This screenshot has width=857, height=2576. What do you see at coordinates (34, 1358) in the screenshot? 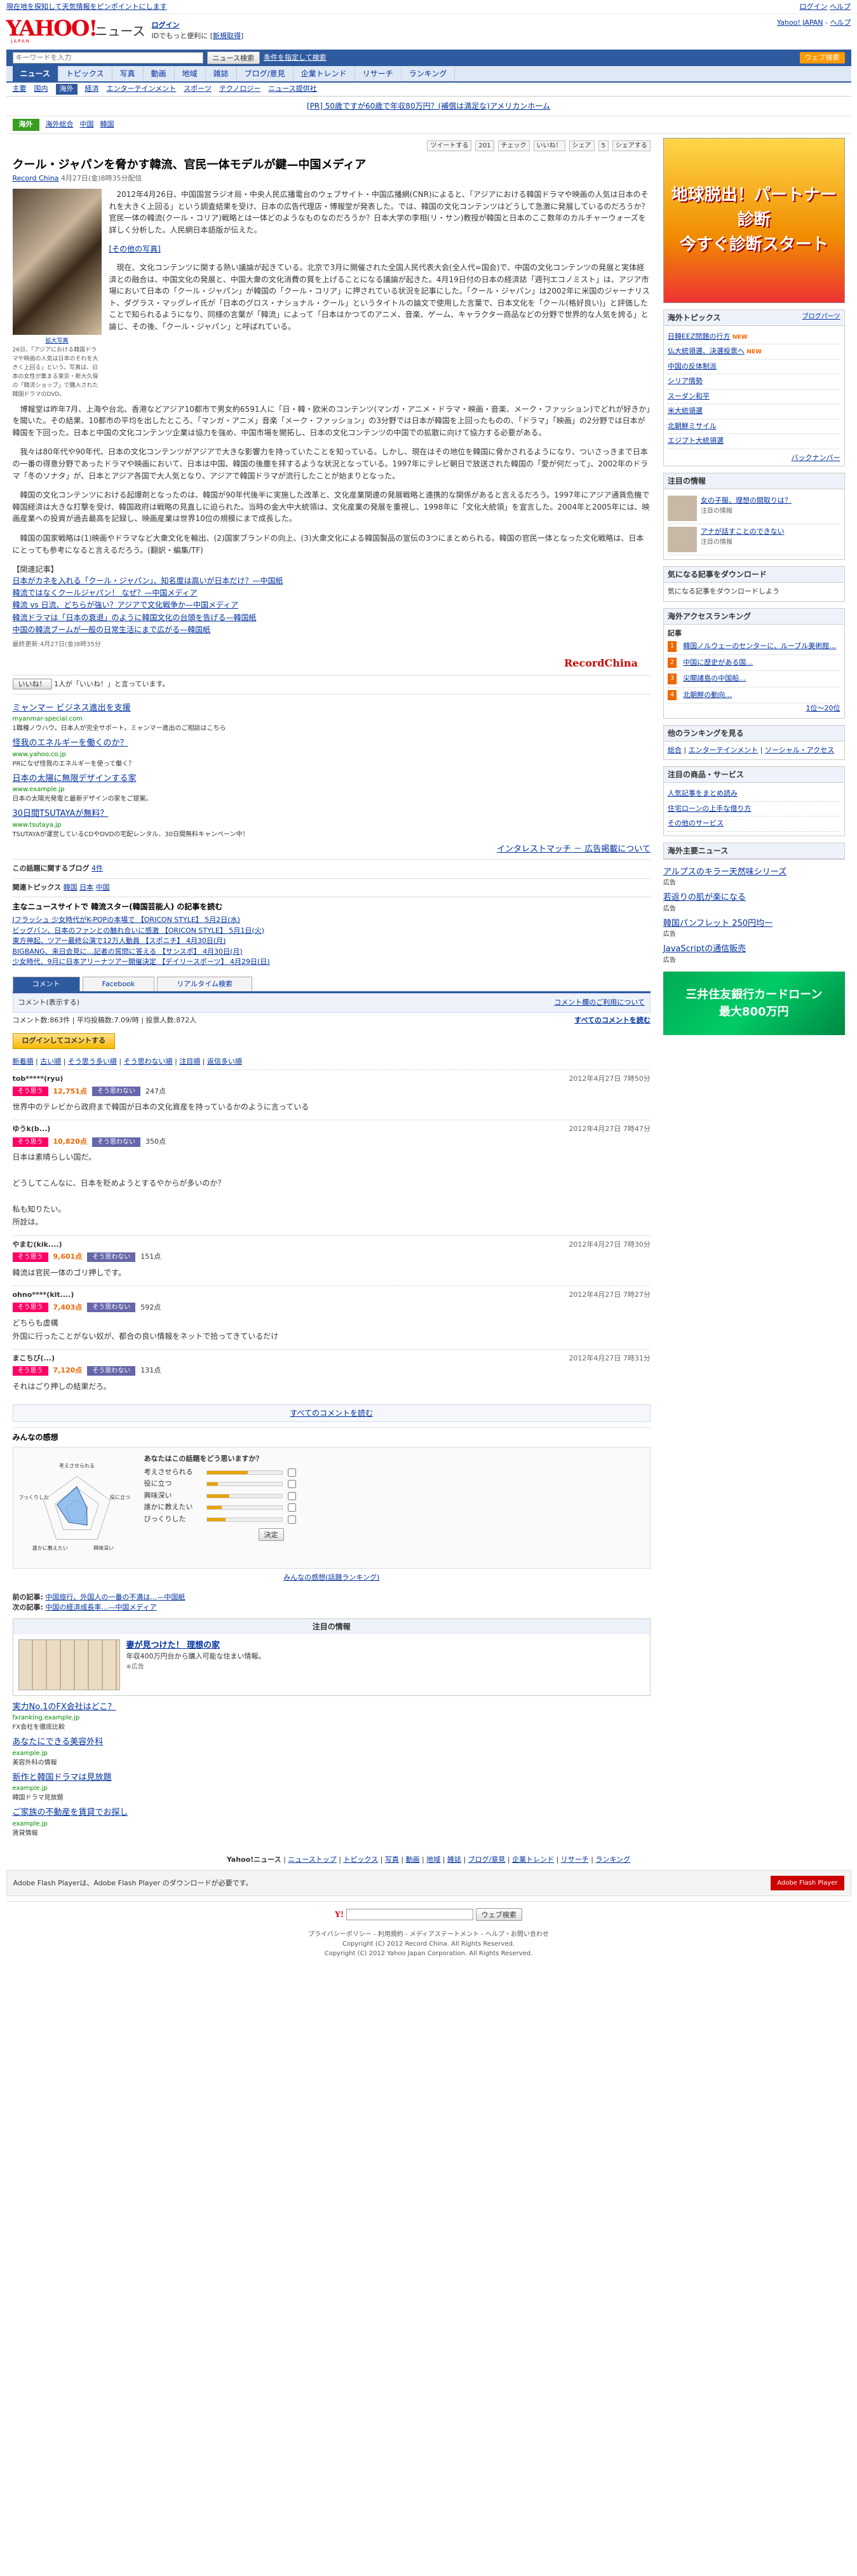
I see `comment-user: まこちび(...)` at bounding box center [34, 1358].